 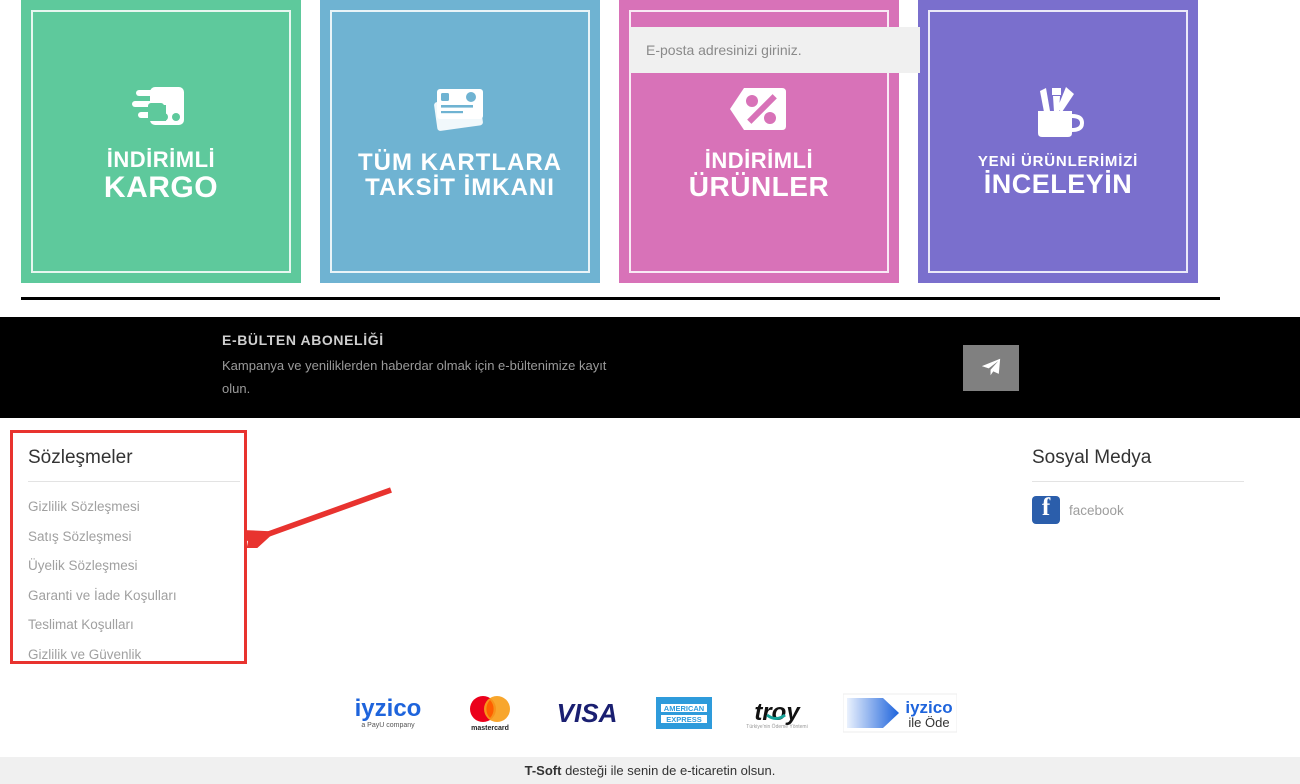 What do you see at coordinates (134, 596) in the screenshot?
I see `footer-link-warranty-return: Garanti ve İade Koşulları` at bounding box center [134, 596].